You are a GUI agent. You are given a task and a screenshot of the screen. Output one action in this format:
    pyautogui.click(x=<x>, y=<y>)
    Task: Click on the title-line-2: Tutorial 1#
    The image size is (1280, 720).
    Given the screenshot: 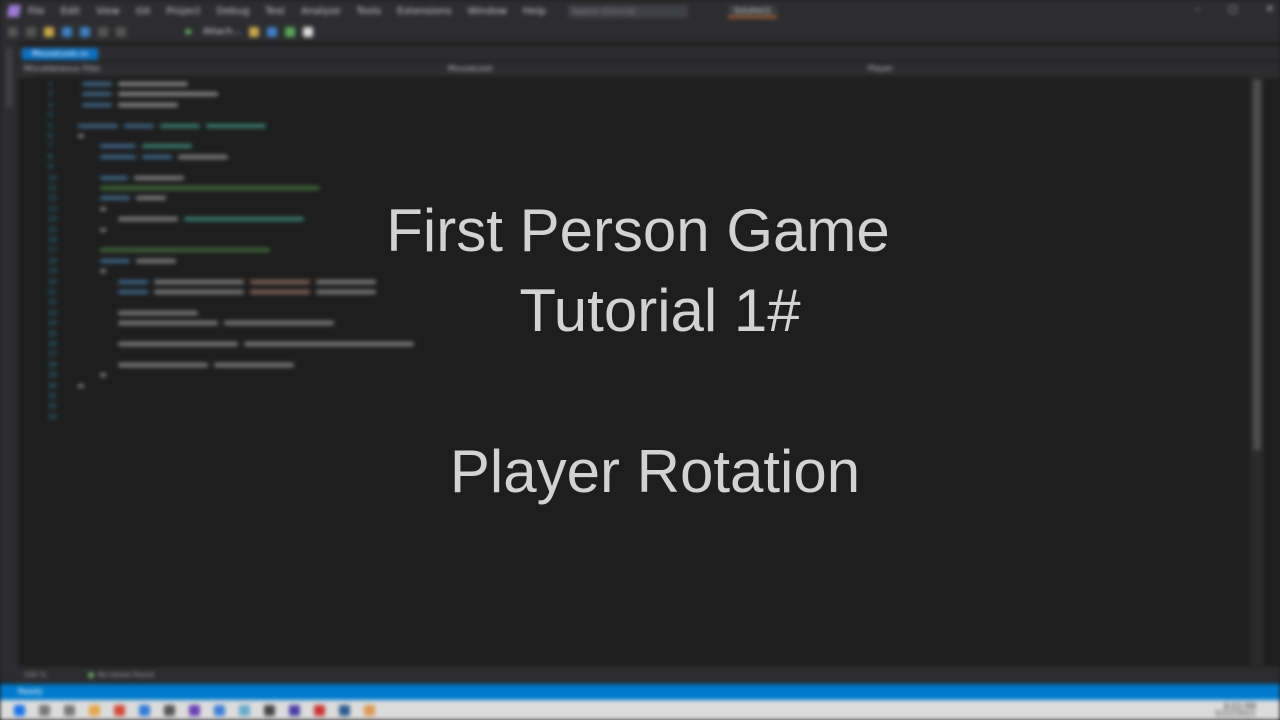 What is the action you would take?
    pyautogui.click(x=660, y=310)
    